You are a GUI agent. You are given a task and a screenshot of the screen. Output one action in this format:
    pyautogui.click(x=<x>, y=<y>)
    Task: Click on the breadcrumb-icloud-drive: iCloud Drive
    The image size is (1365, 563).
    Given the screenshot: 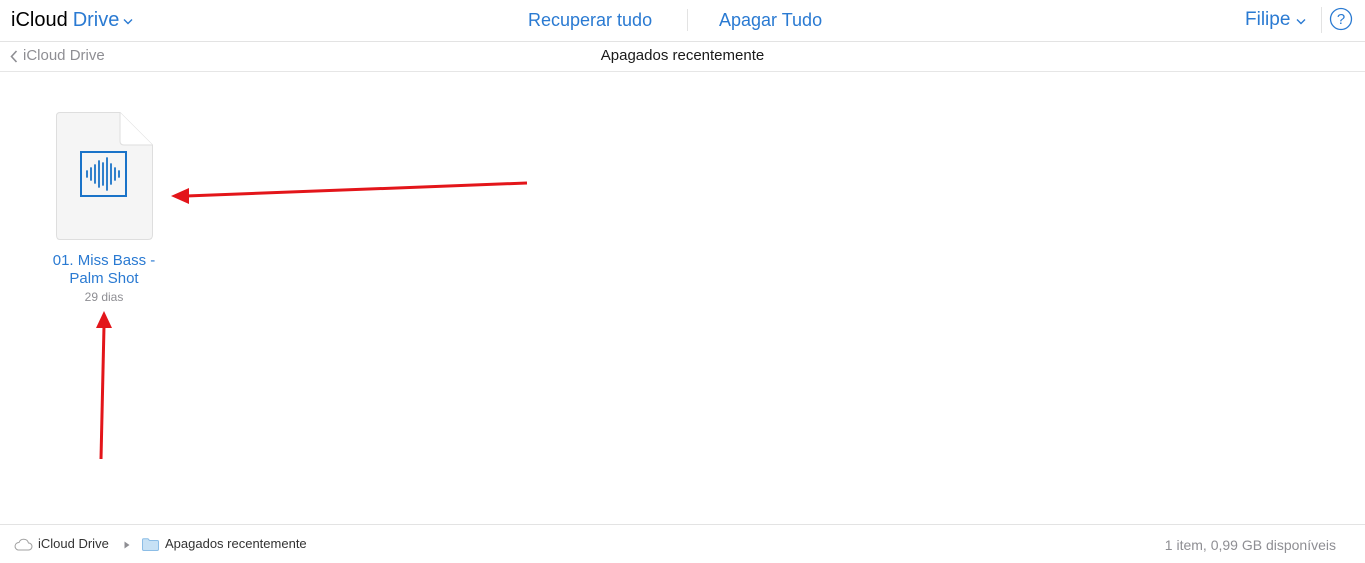 What is the action you would take?
    pyautogui.click(x=61, y=544)
    